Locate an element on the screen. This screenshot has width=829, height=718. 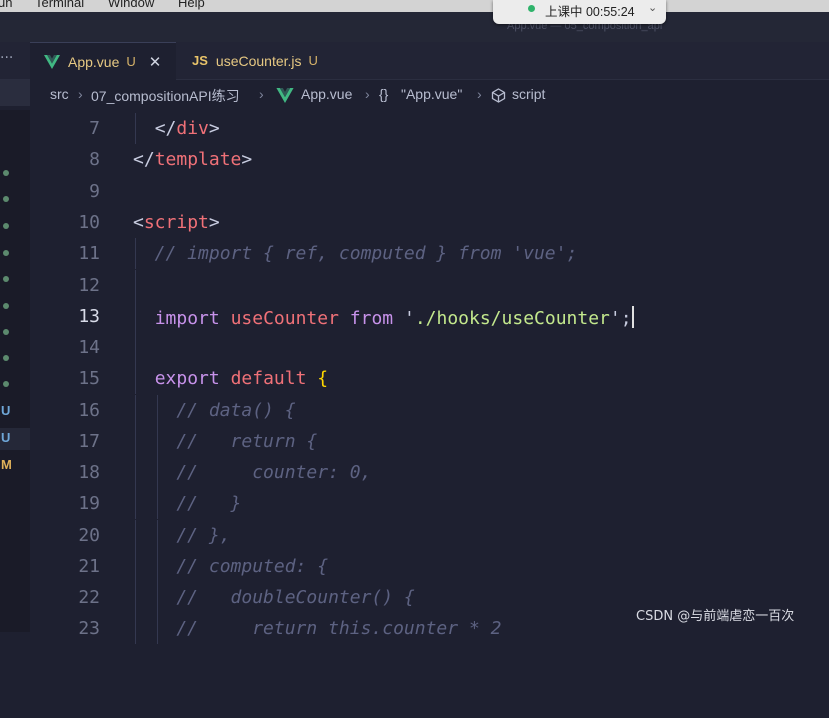
tab-label: useCounter.js is located at coordinates (258, 60).